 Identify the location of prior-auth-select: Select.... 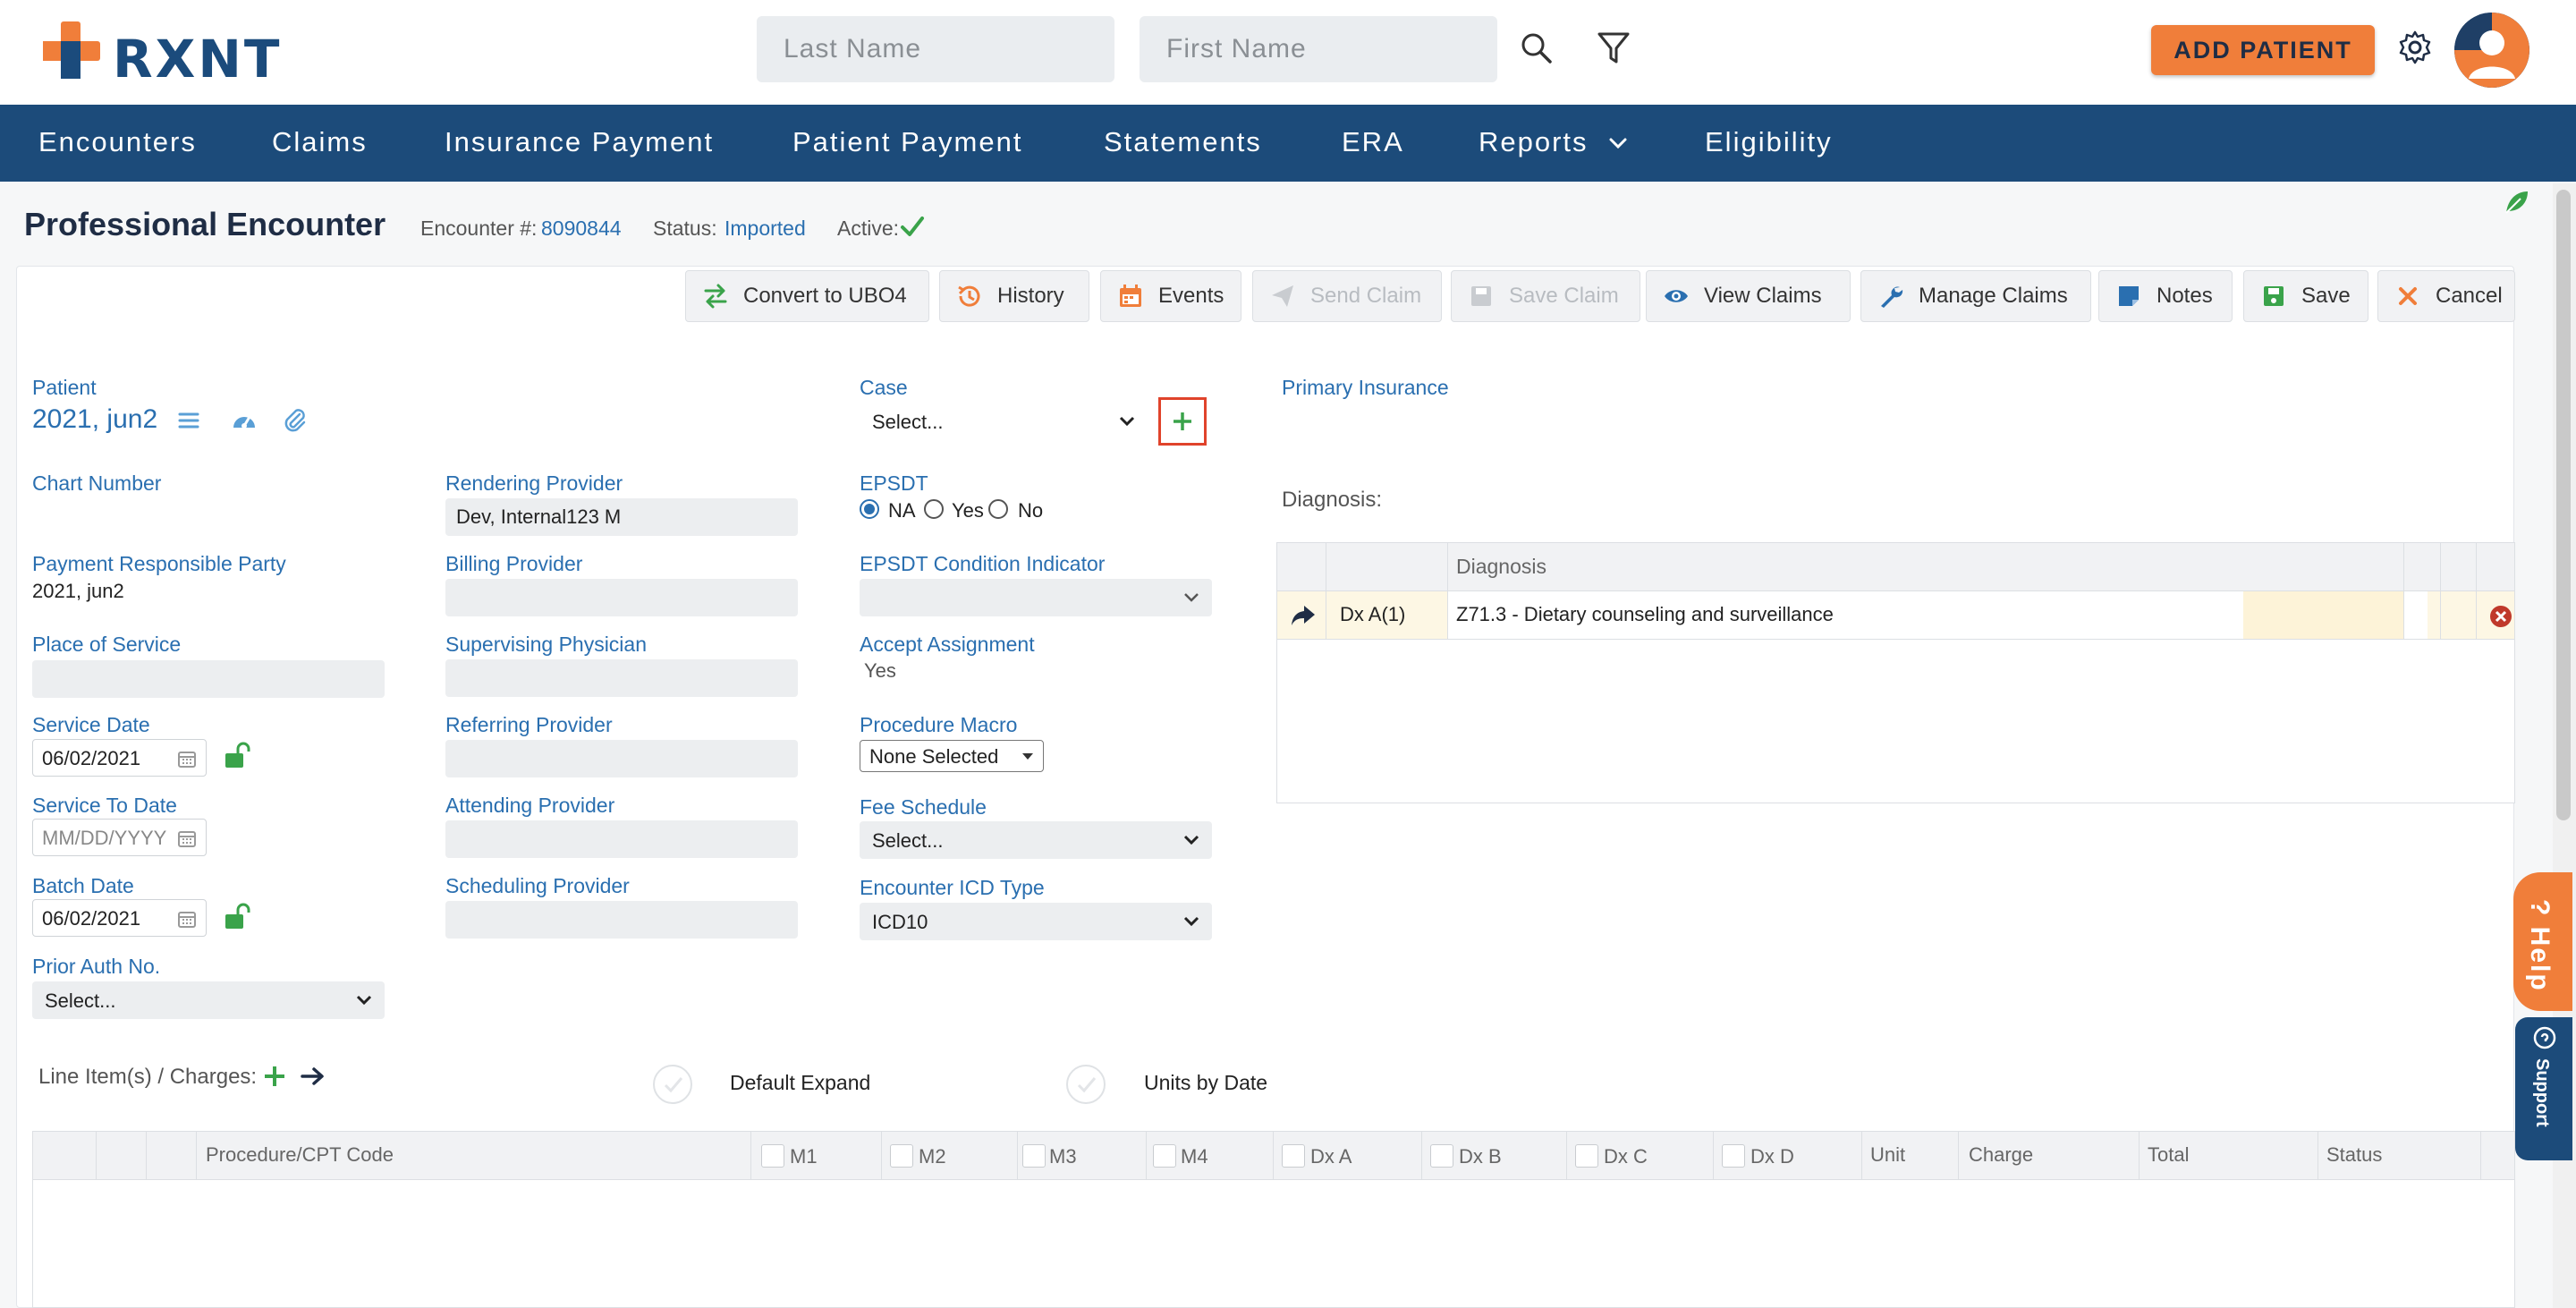
(208, 1000).